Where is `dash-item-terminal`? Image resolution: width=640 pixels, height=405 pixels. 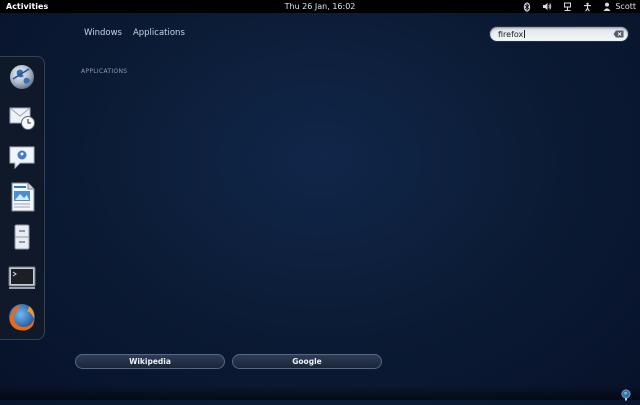 dash-item-terminal is located at coordinates (22, 277).